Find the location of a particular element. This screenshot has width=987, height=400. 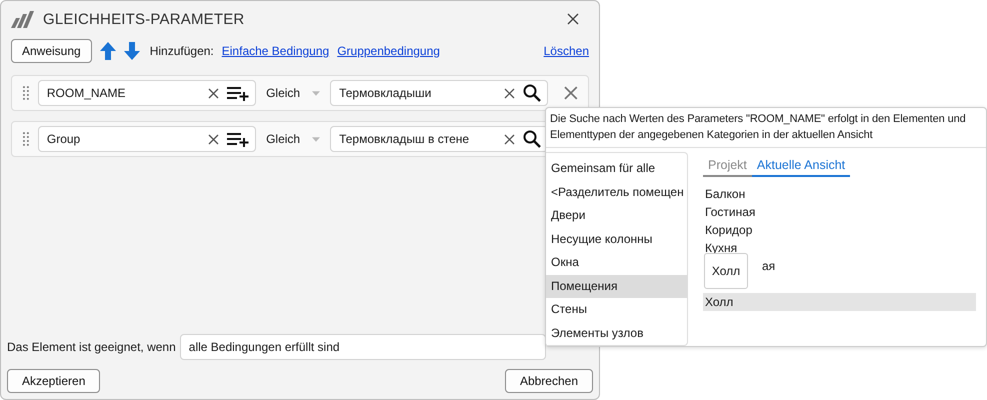

window-title: GLEICHHEITS-PARAMETER is located at coordinates (143, 19).